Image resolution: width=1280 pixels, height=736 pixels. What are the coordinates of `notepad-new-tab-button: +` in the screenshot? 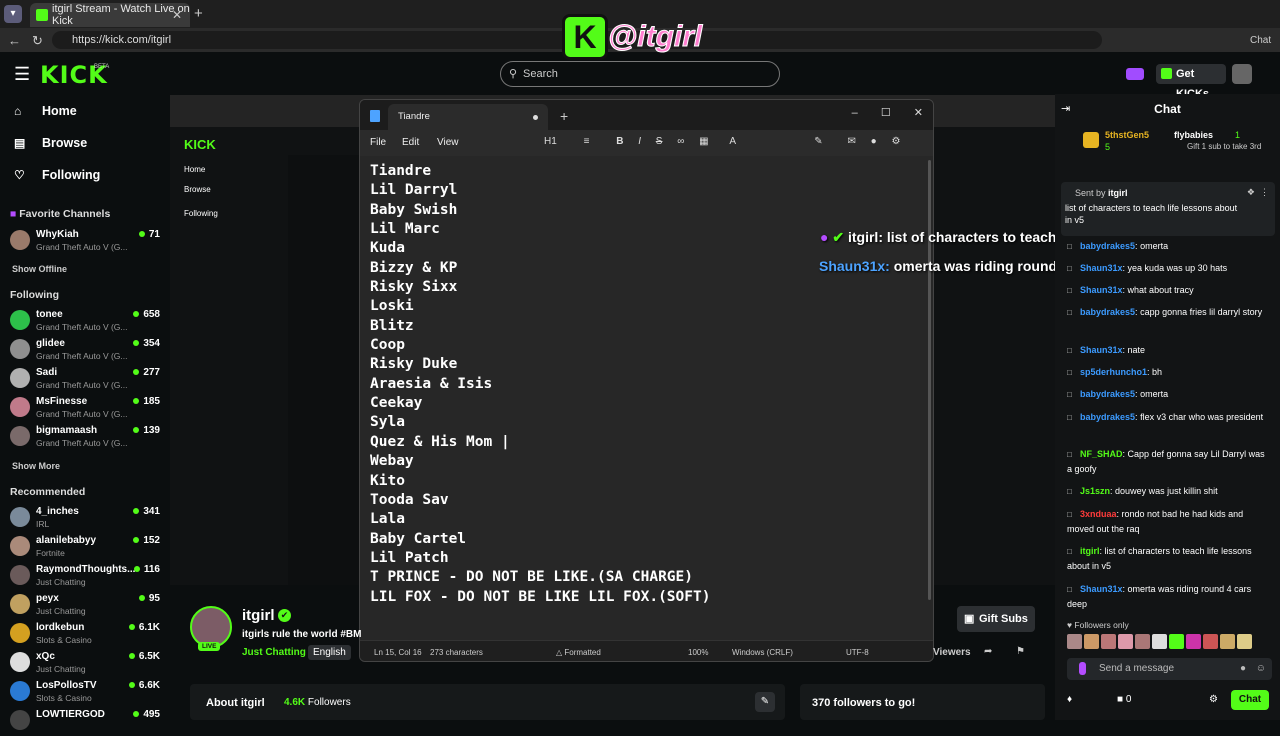 It's located at (564, 116).